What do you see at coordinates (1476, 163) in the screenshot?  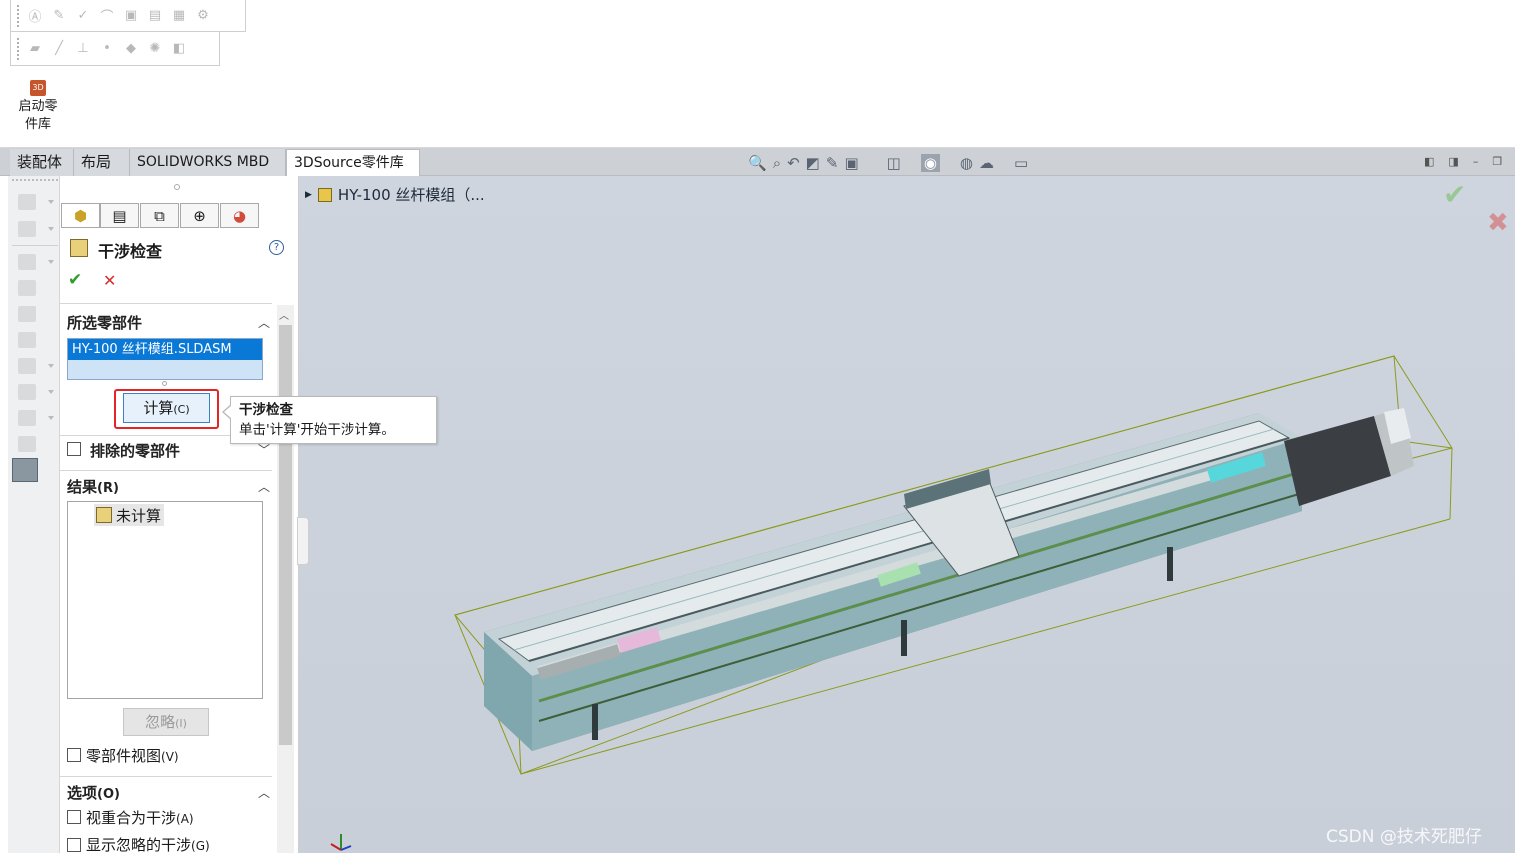 I see `minimize-icon: –` at bounding box center [1476, 163].